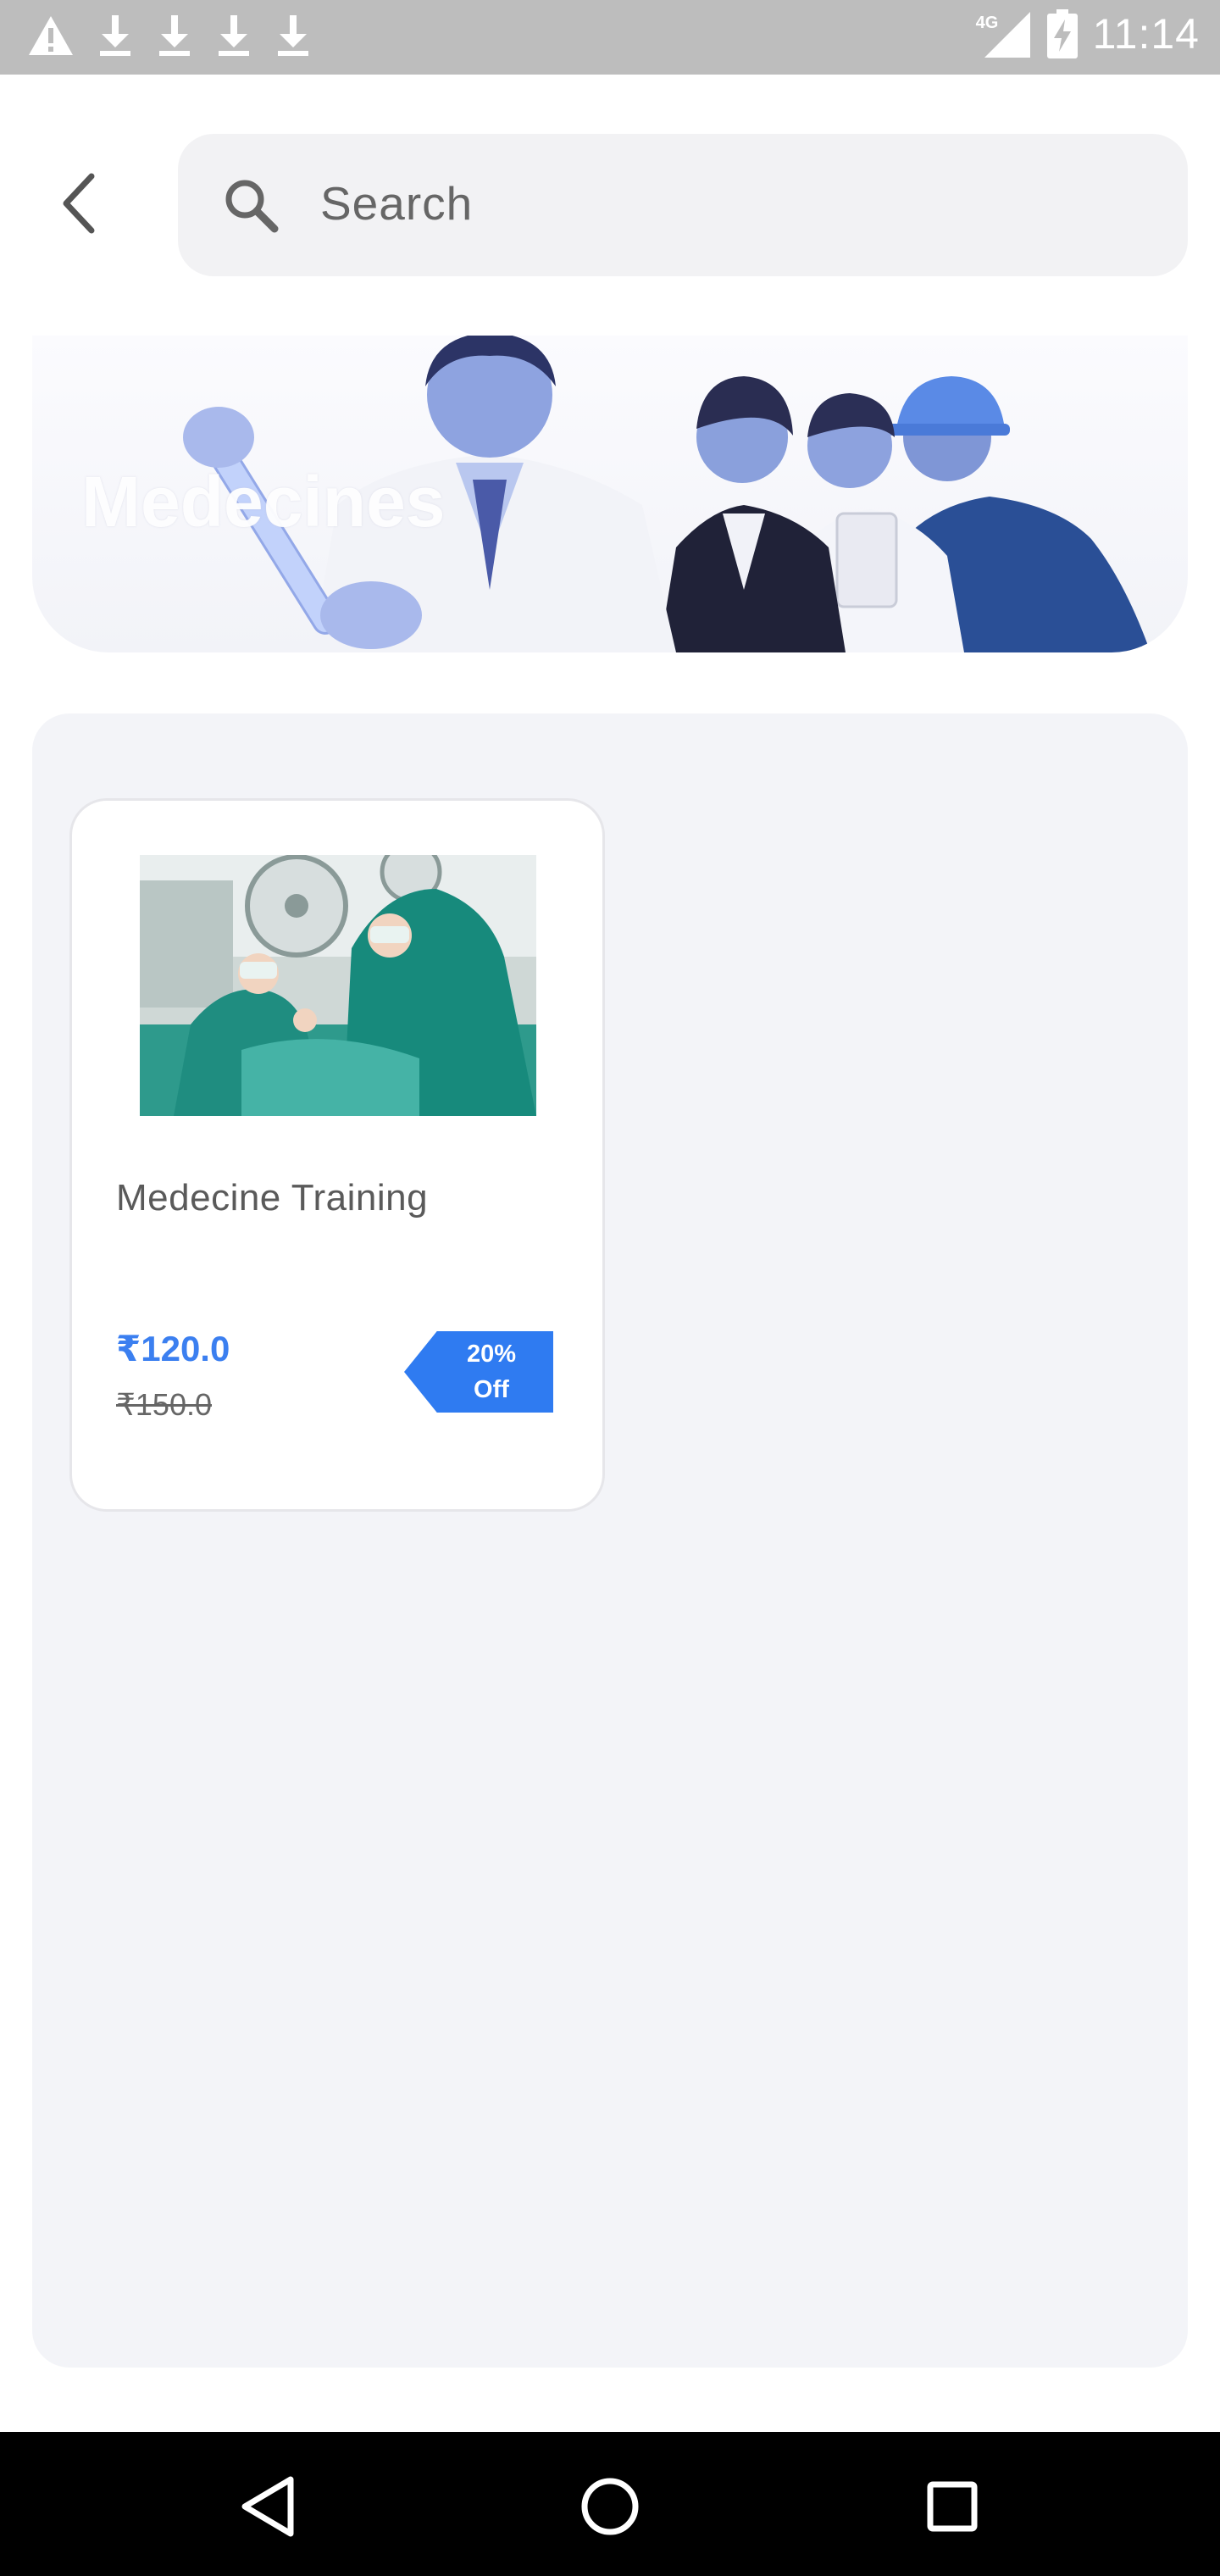 The width and height of the screenshot is (1220, 2576). What do you see at coordinates (610, 37) in the screenshot?
I see `status-bar: 4G 11:14` at bounding box center [610, 37].